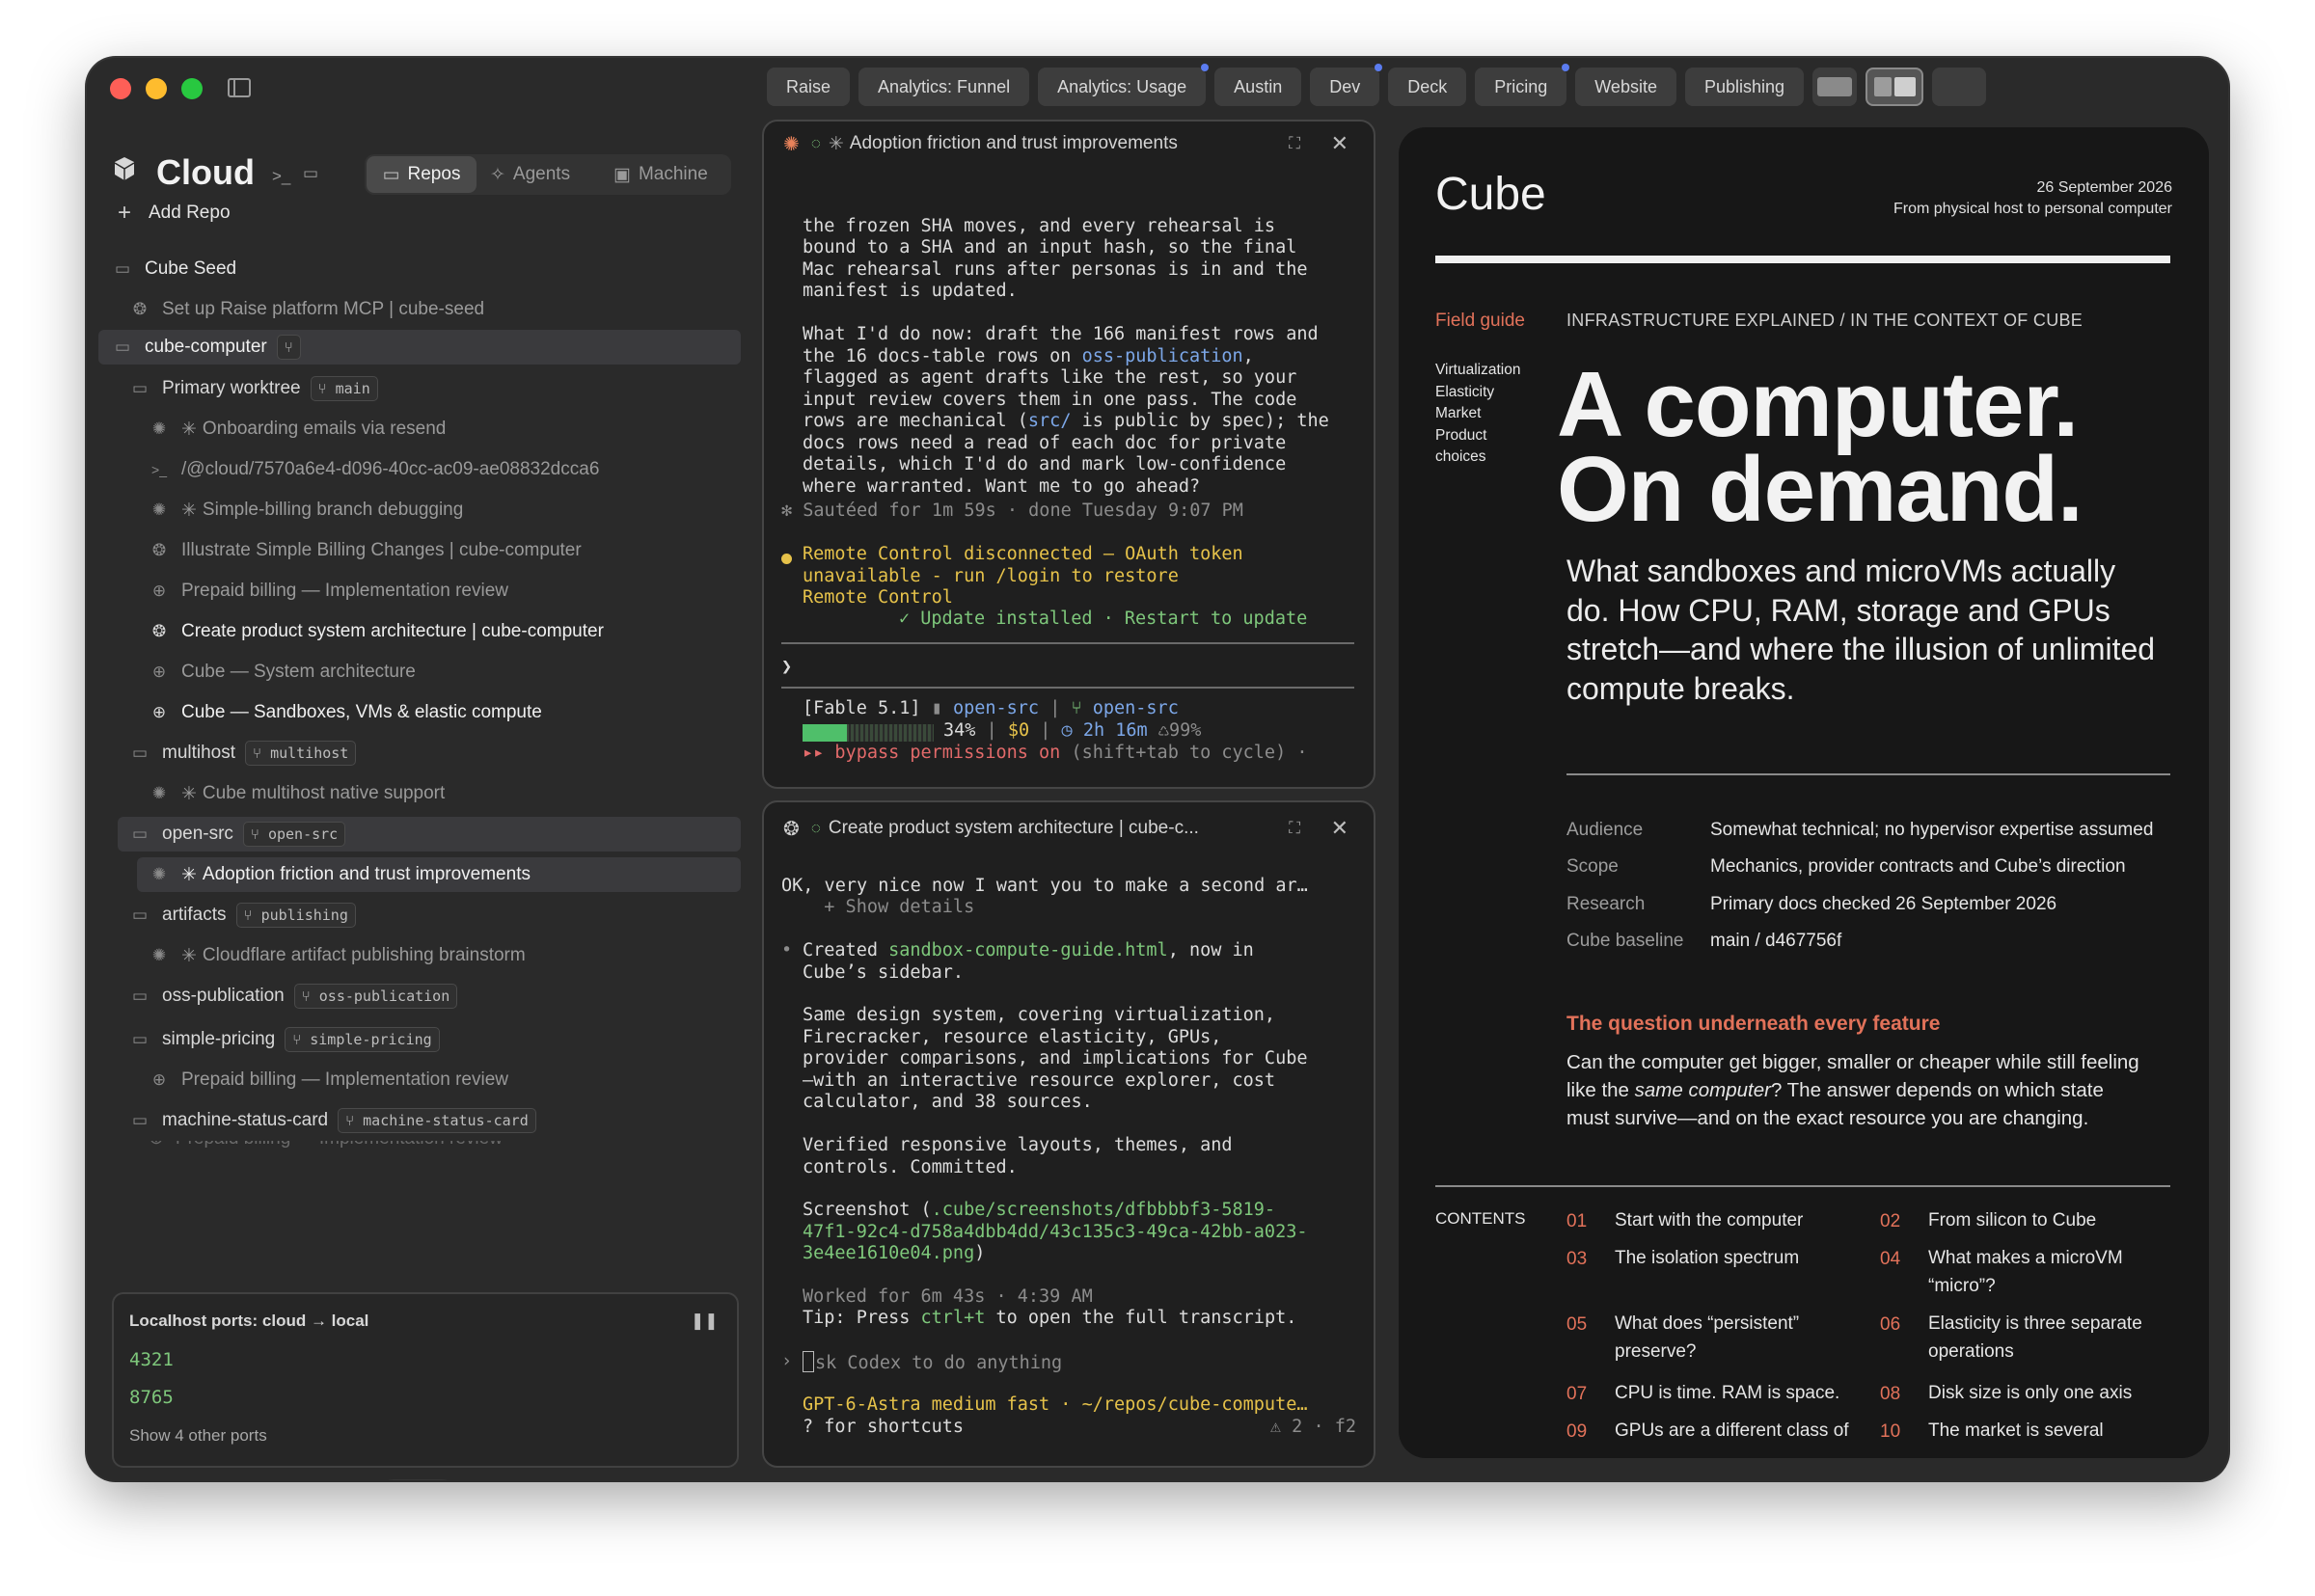 The width and height of the screenshot is (2315, 1596). Describe the element at coordinates (243, 916) in the screenshot. I see `worktree-artifacts: ▭ artifacts ⑂ publishing` at that location.